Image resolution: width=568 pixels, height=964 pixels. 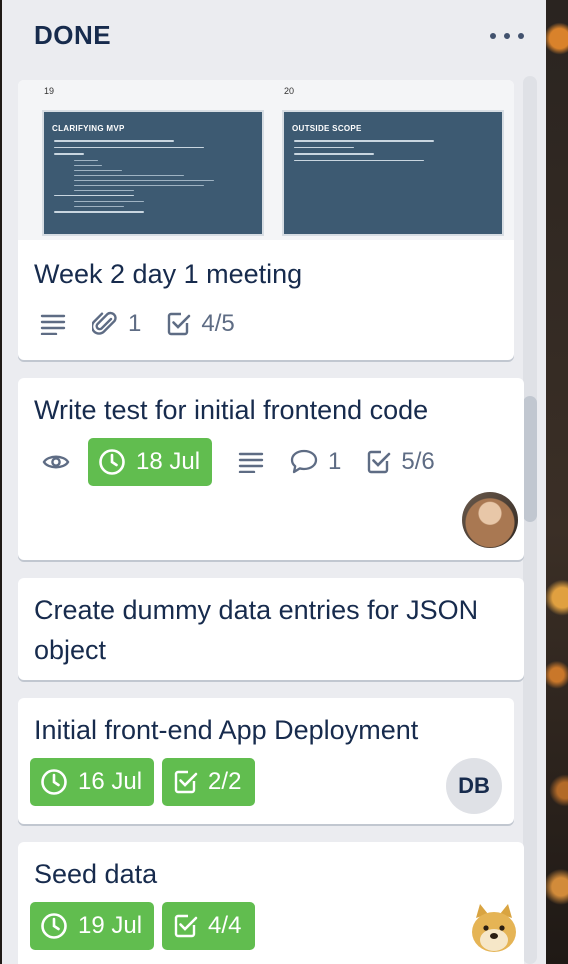 I want to click on due-date-badge: 19 Jul, so click(x=92, y=926).